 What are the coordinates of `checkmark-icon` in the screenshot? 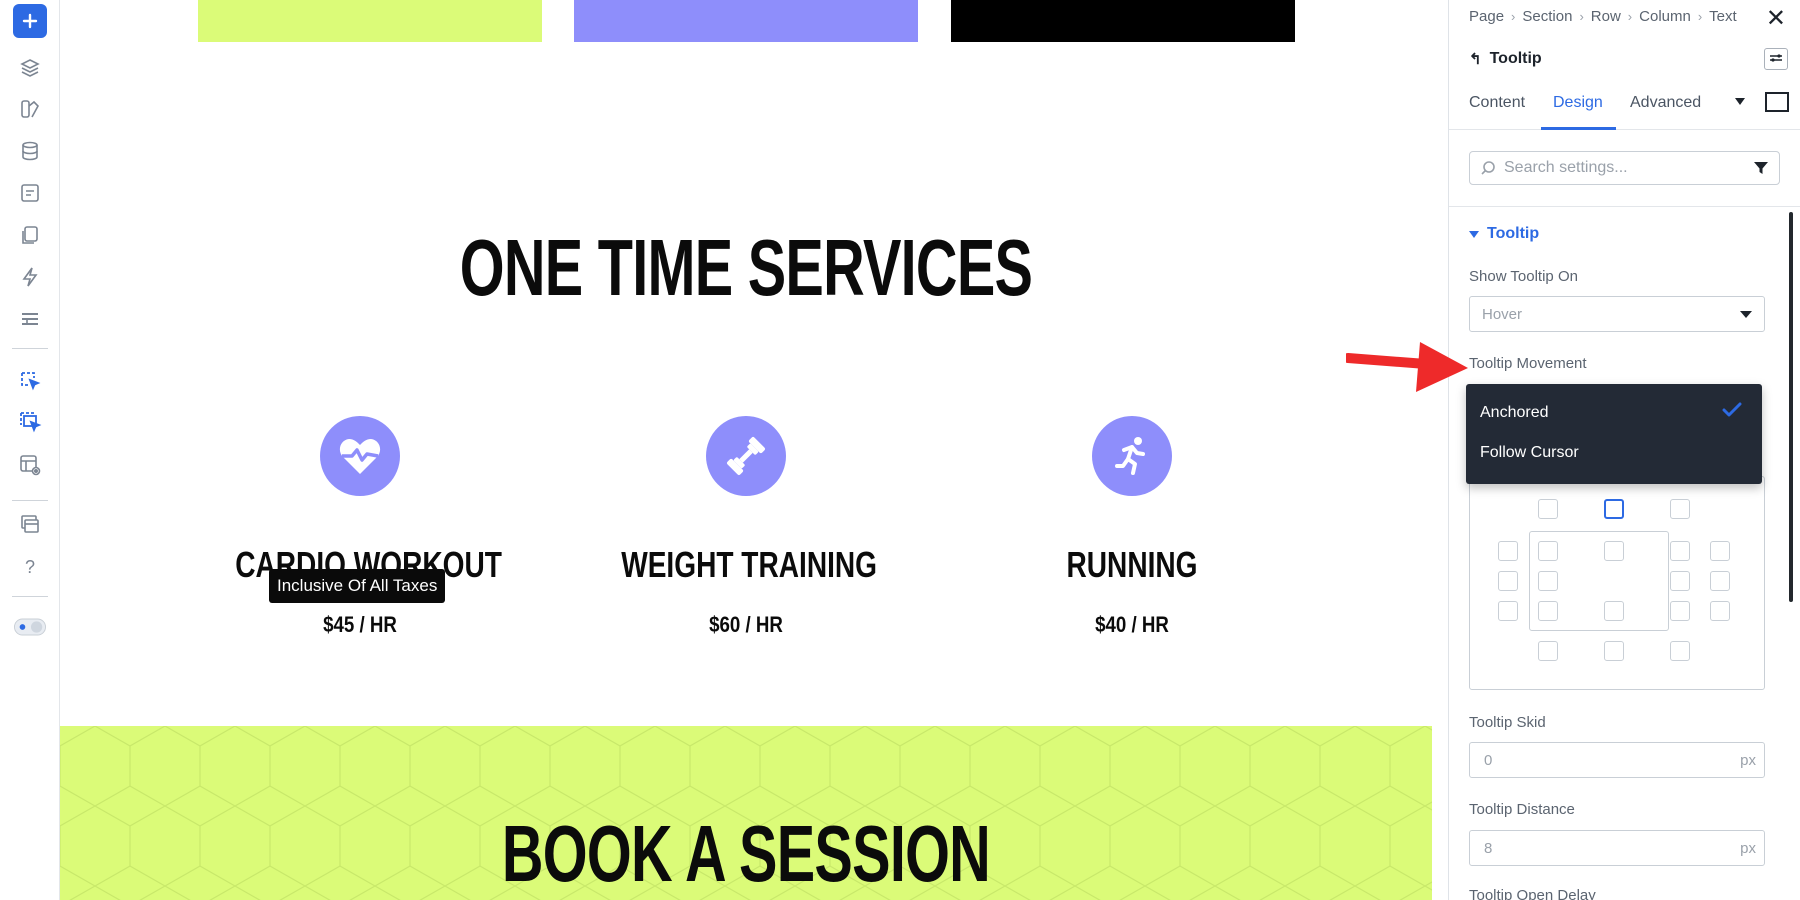 It's located at (1732, 409).